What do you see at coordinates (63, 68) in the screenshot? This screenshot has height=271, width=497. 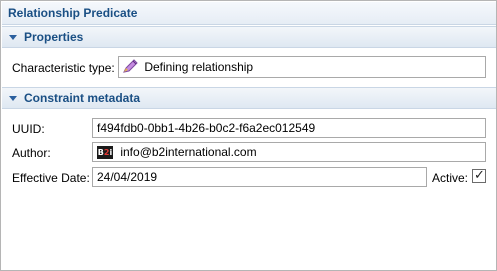 I see `characteristic-type-label: Characteristic type:` at bounding box center [63, 68].